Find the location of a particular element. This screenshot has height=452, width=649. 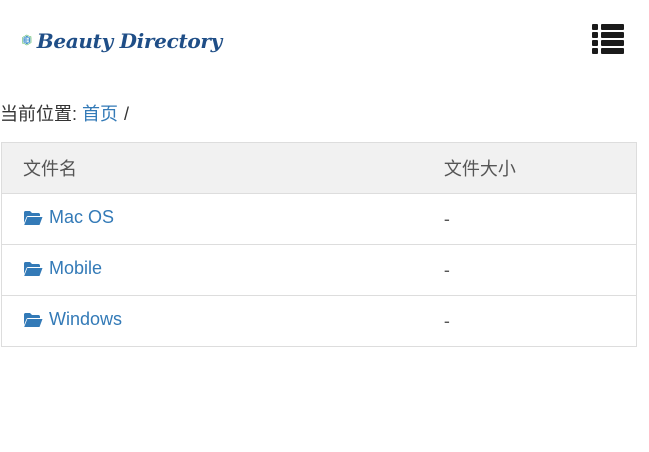

folder-name: Mac OS is located at coordinates (82, 217).